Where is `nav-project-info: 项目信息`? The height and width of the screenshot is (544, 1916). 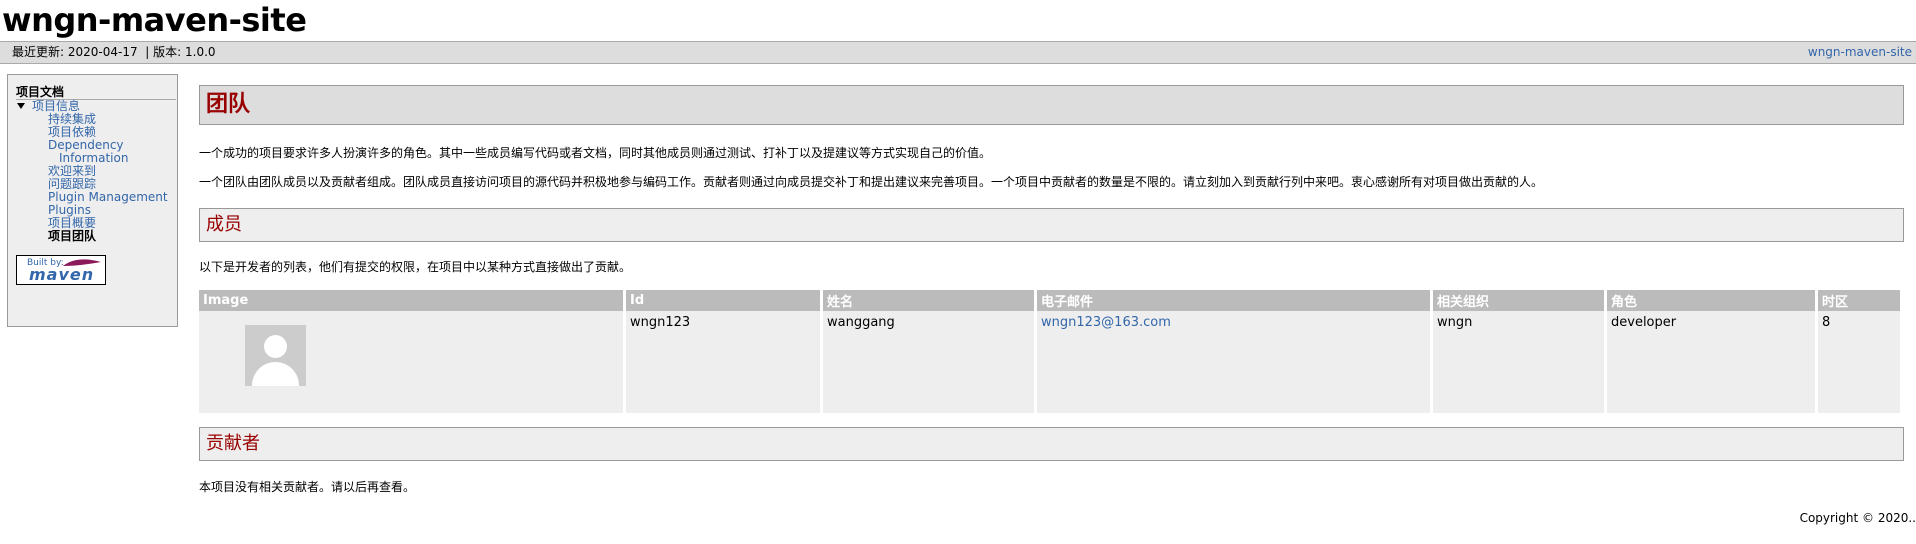
nav-project-info: 项目信息 is located at coordinates (96, 106).